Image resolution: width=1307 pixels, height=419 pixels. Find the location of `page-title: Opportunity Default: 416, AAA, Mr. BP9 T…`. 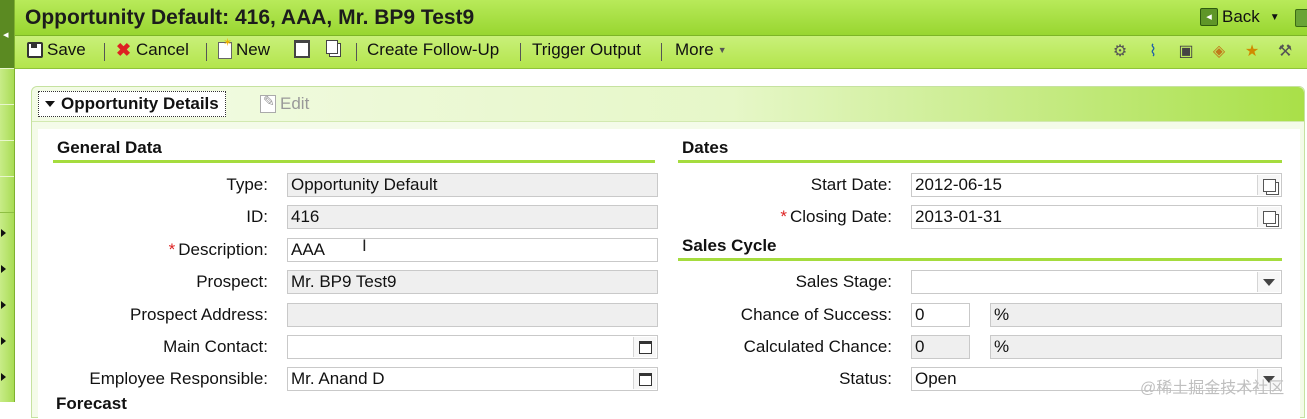

page-title: Opportunity Default: 416, AAA, Mr. BP9 T… is located at coordinates (250, 17).